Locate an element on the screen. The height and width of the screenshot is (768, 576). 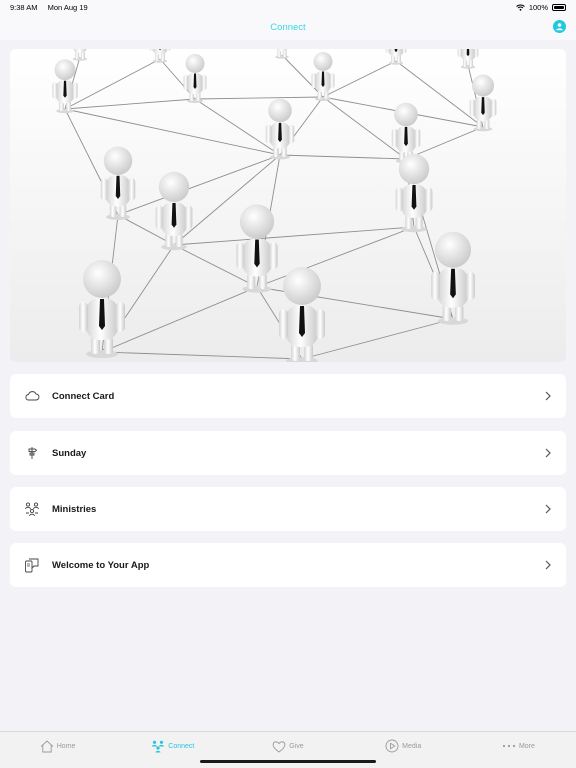
more-icon is located at coordinates (509, 746).